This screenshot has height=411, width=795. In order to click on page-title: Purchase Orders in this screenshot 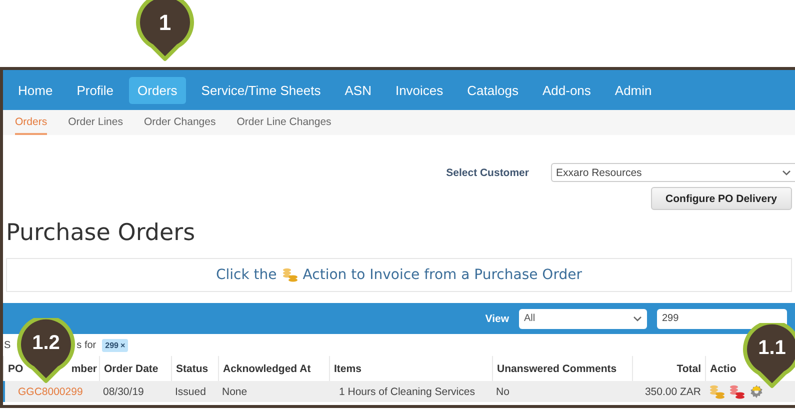, I will do `click(101, 233)`.